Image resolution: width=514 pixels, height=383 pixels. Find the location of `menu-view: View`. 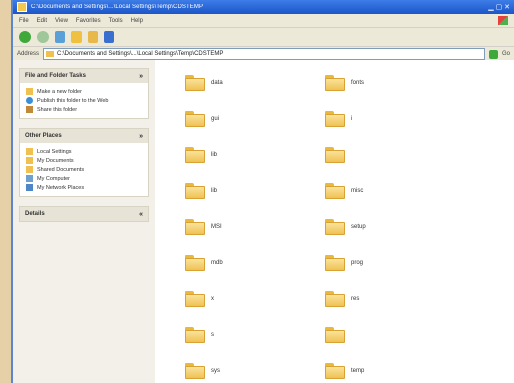

menu-view: View is located at coordinates (61, 21).